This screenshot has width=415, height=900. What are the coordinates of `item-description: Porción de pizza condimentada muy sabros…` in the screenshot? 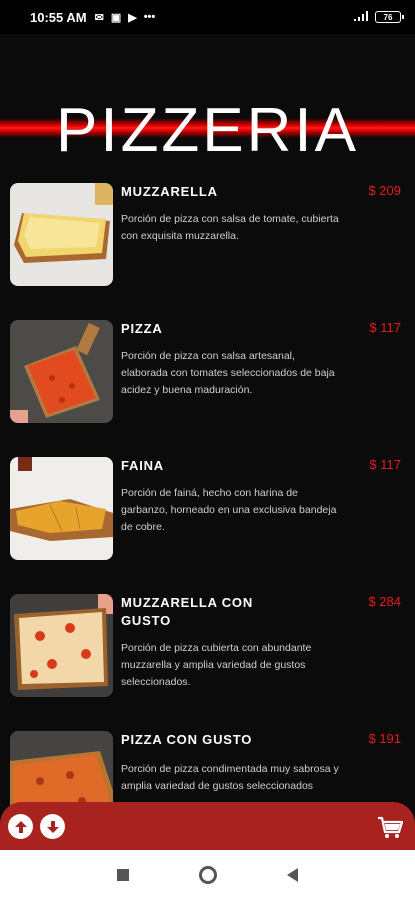 It's located at (230, 777).